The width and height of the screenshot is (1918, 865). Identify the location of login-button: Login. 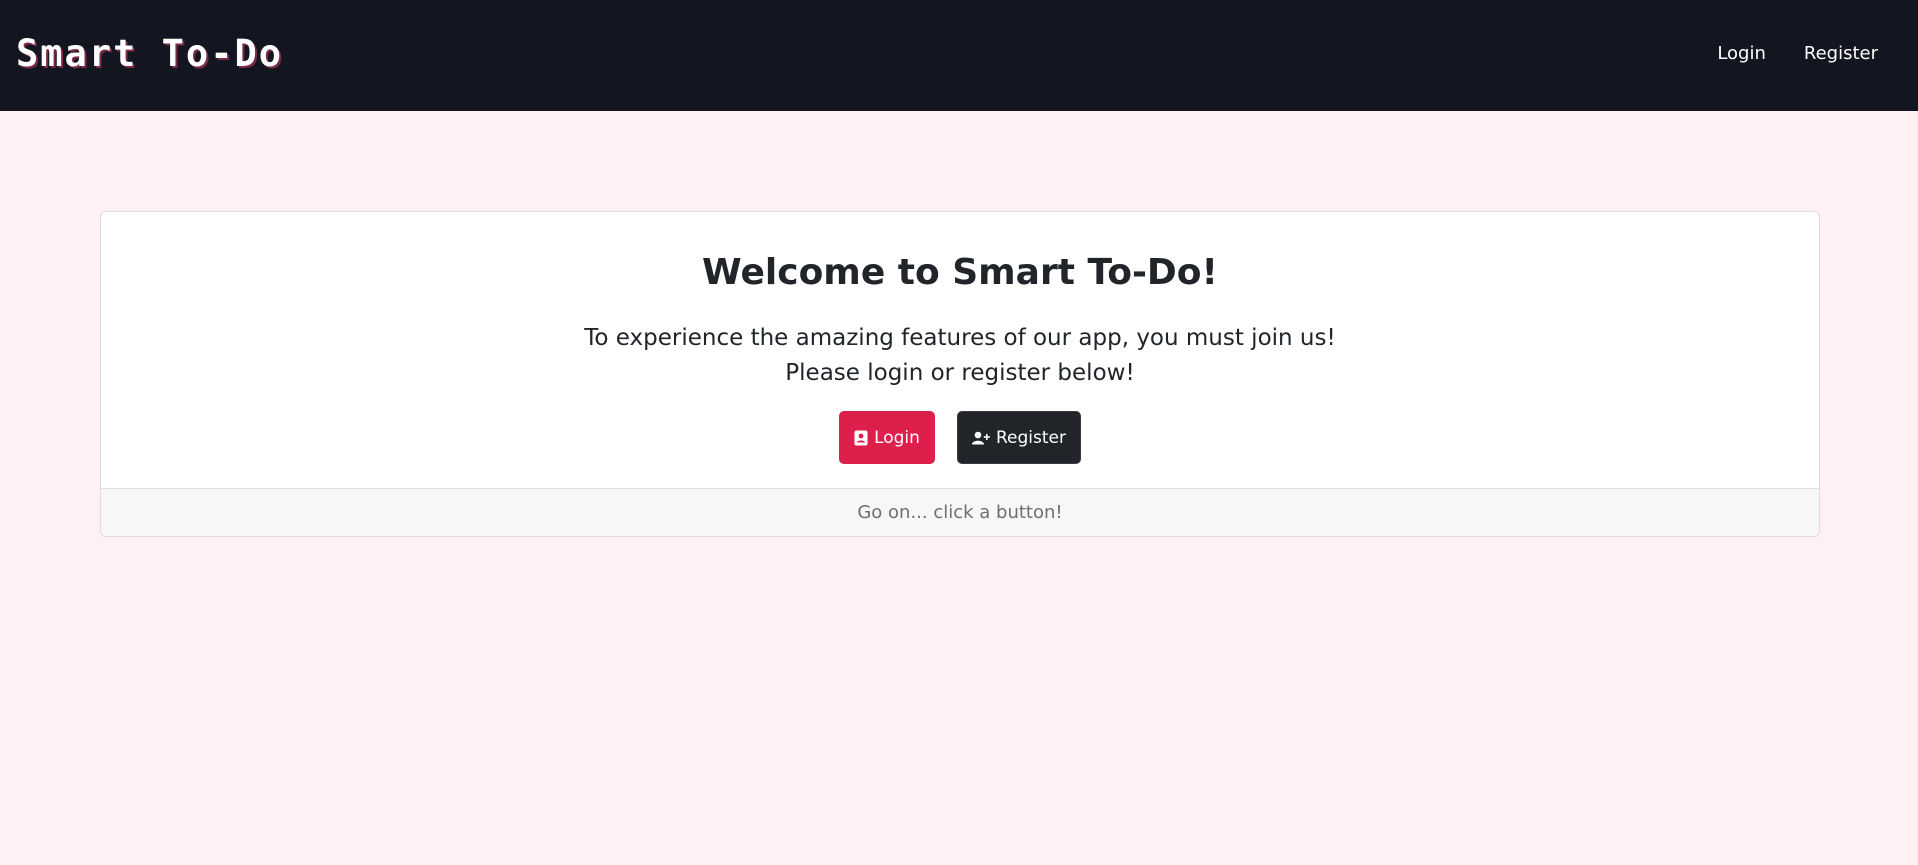
(887, 437).